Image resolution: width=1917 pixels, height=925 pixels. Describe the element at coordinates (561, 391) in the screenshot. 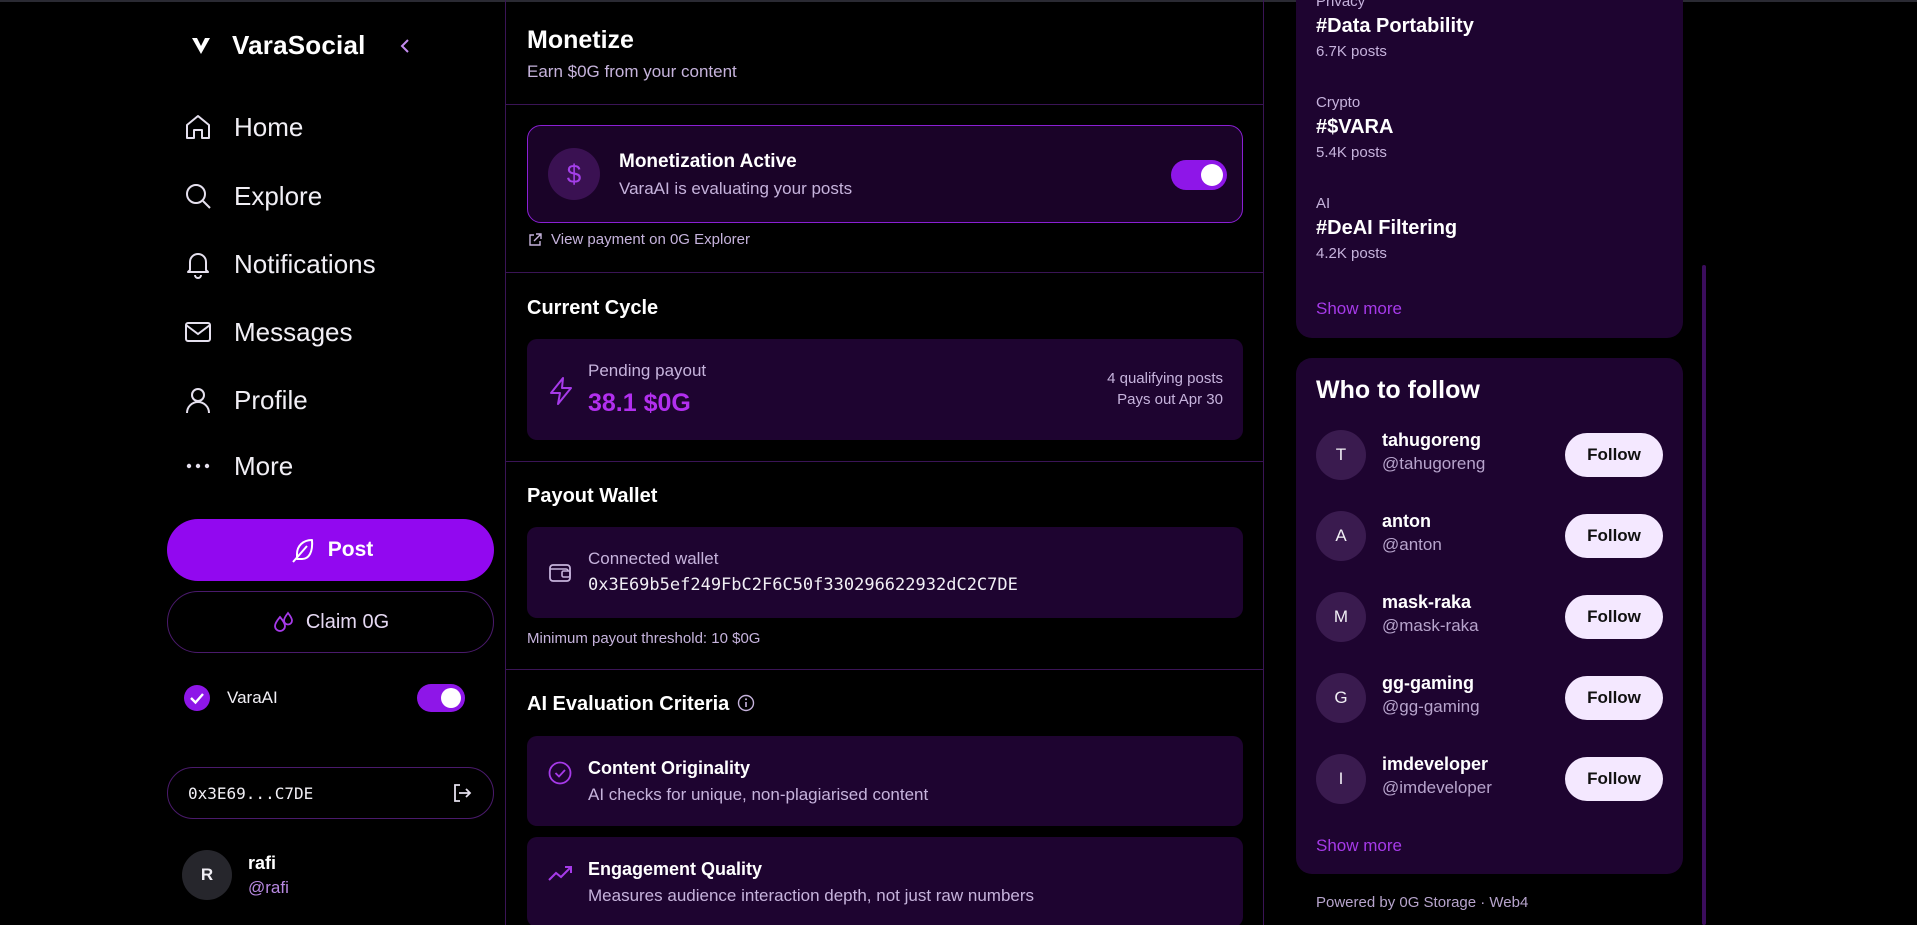

I see `lightning-icon` at that location.